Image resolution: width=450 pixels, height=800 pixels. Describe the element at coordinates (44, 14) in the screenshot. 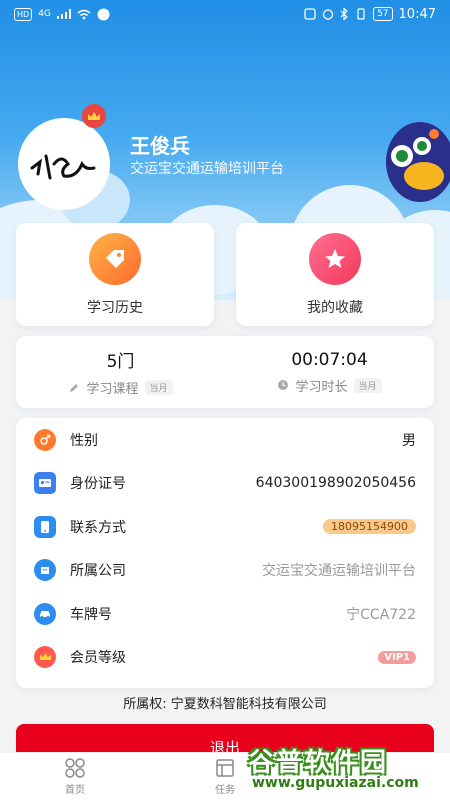

I see `signal-label: 4G` at that location.